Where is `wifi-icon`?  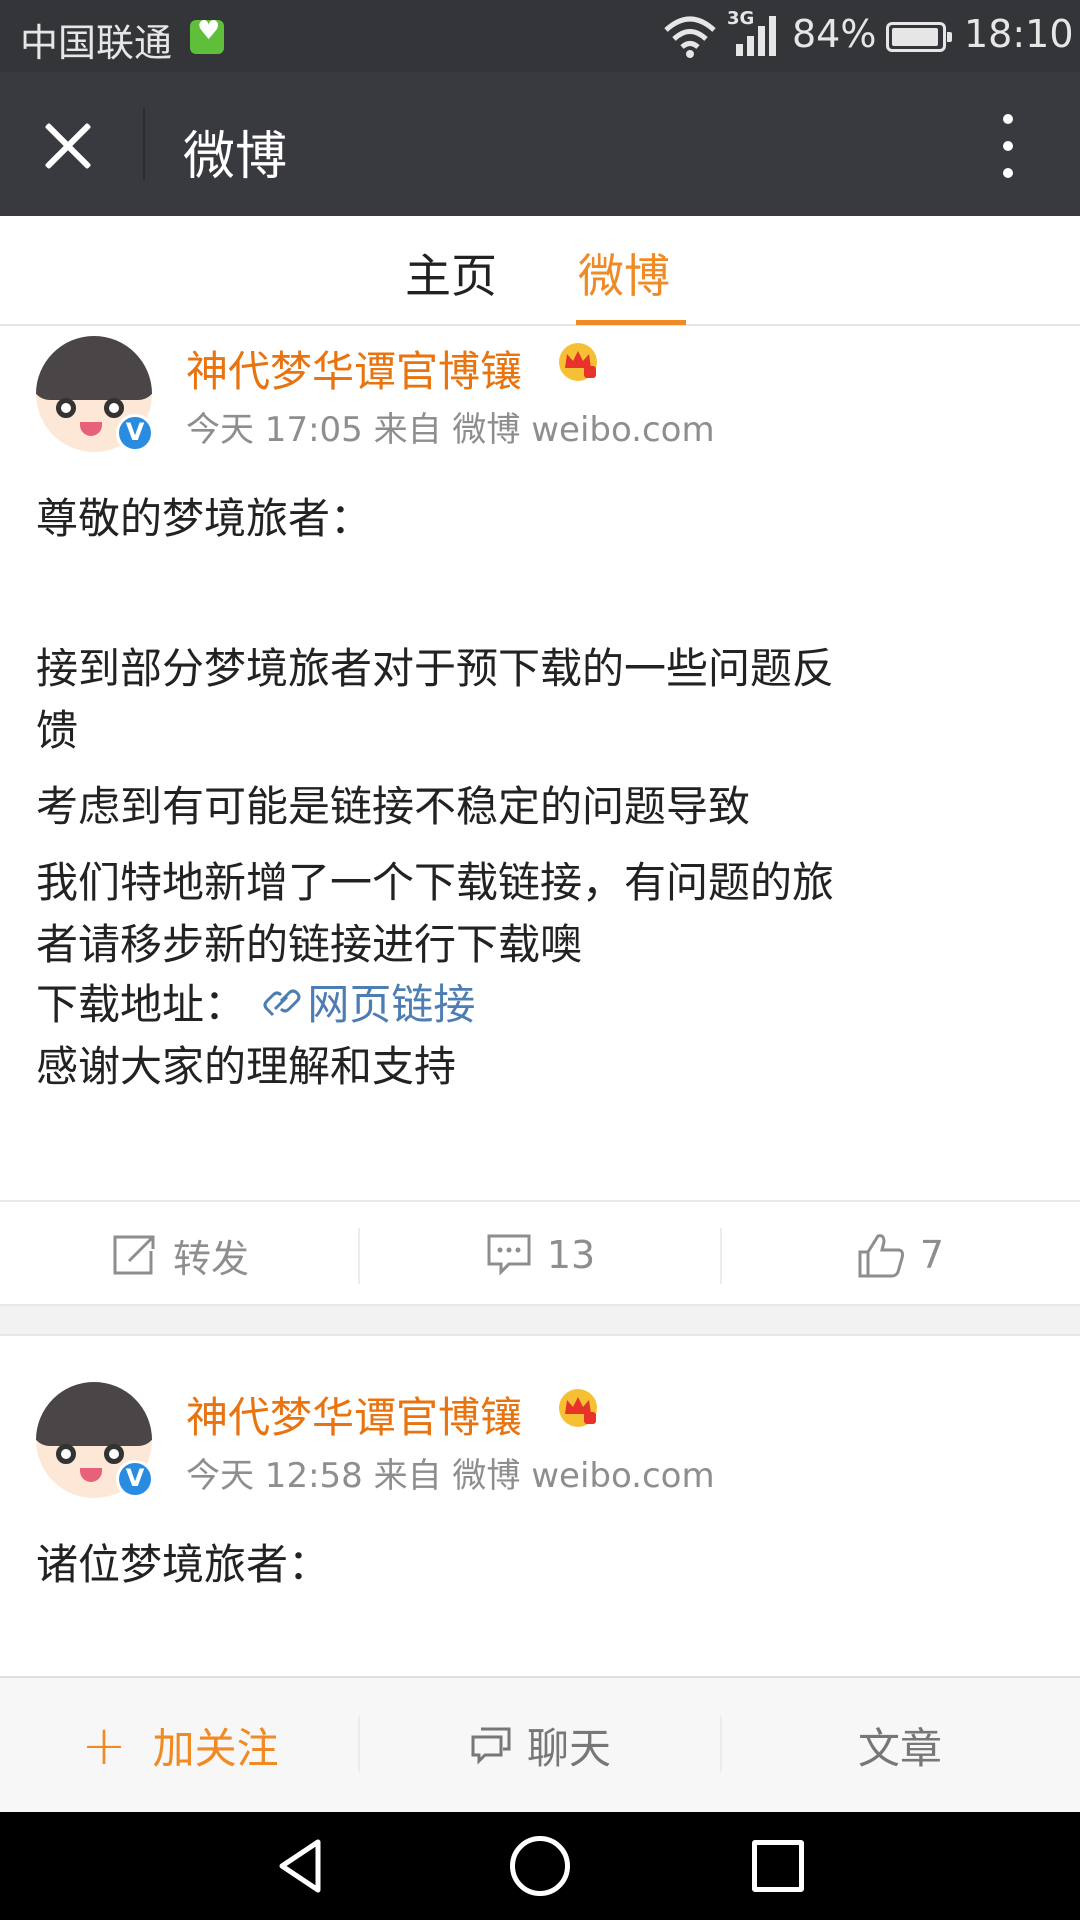
wifi-icon is located at coordinates (690, 37).